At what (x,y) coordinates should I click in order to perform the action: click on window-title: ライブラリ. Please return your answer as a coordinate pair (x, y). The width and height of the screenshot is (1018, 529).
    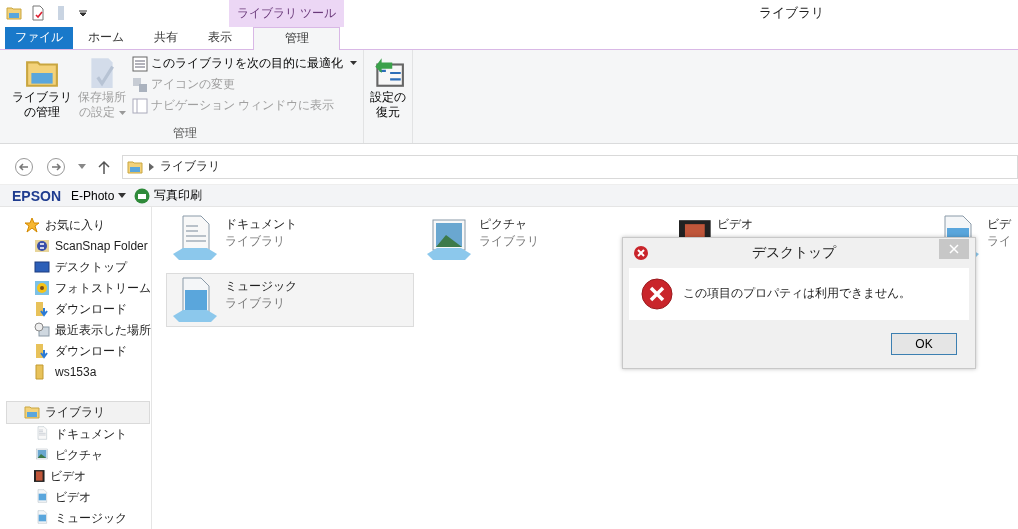
    Looking at the image, I should click on (791, 13).